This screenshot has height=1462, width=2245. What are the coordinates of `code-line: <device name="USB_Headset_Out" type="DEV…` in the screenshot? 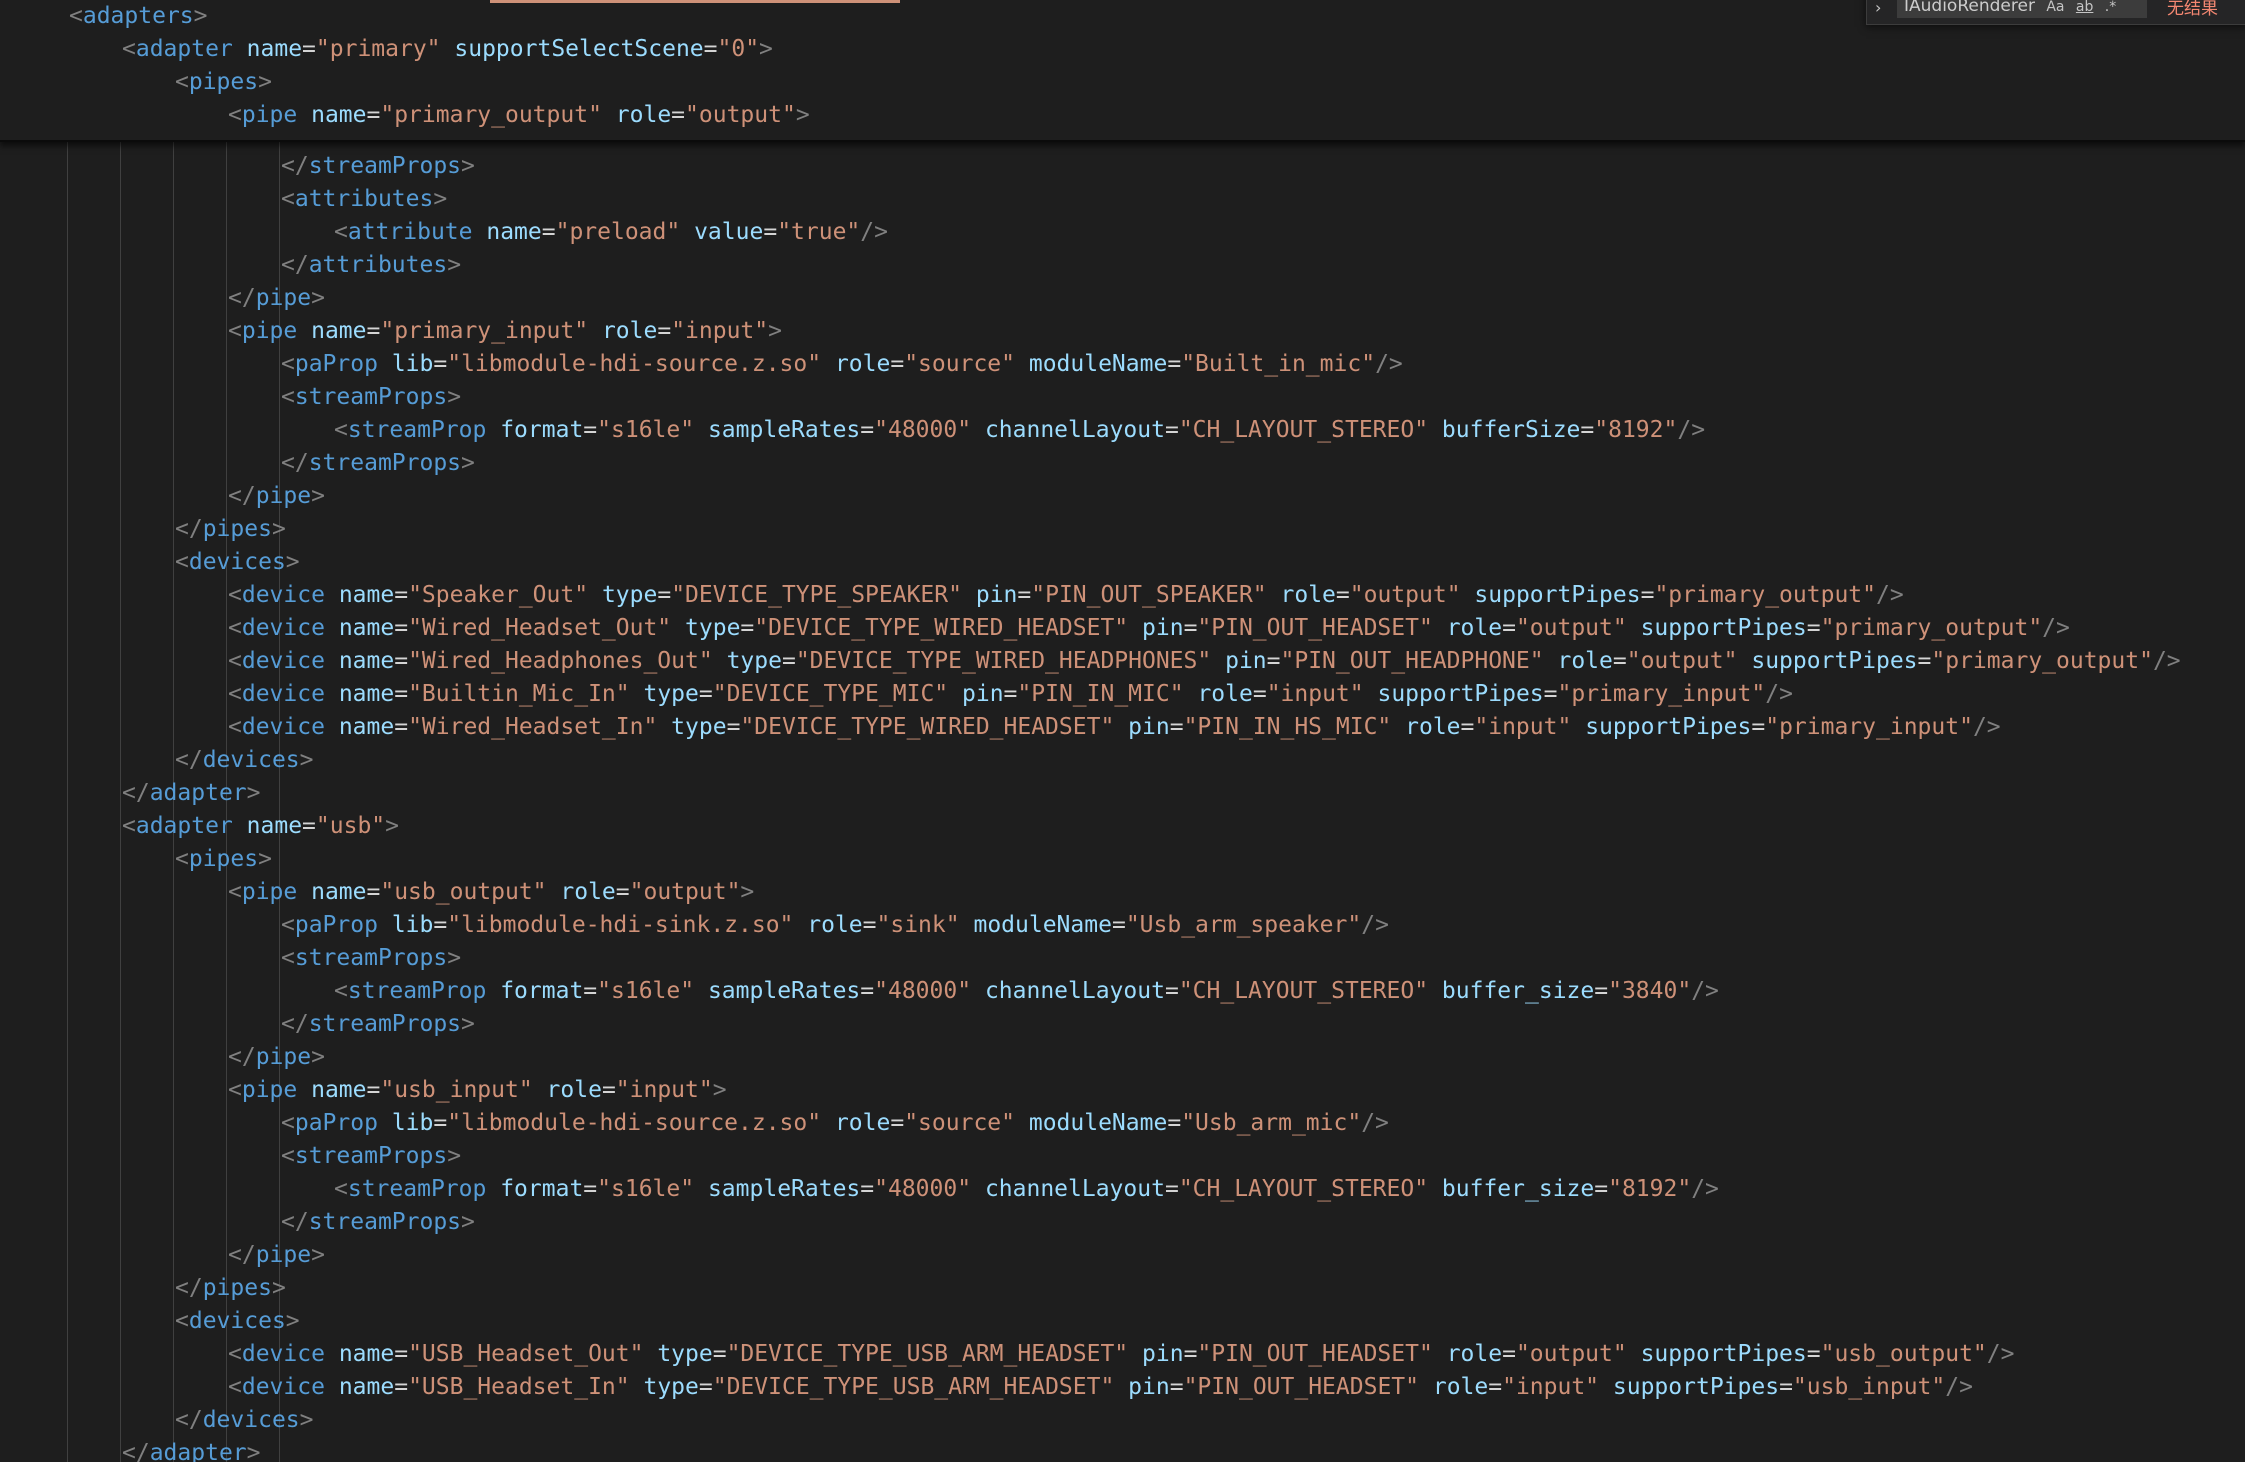 It's located at (1121, 1354).